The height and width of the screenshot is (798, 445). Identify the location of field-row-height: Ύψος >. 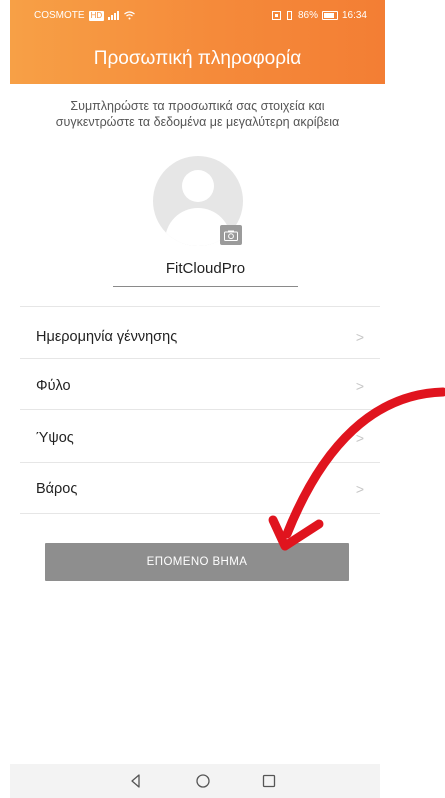
(200, 438).